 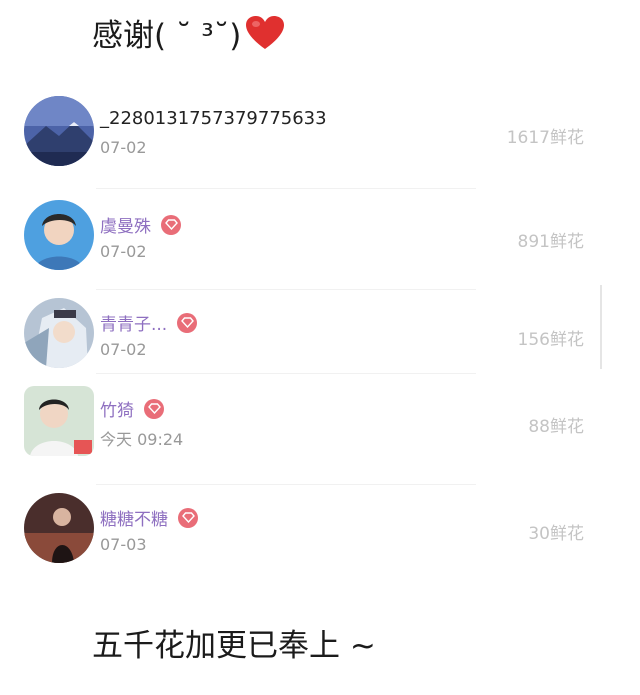 I want to click on list-item: _2280131757379775633 07-02 1617鲜花, so click(x=315, y=141).